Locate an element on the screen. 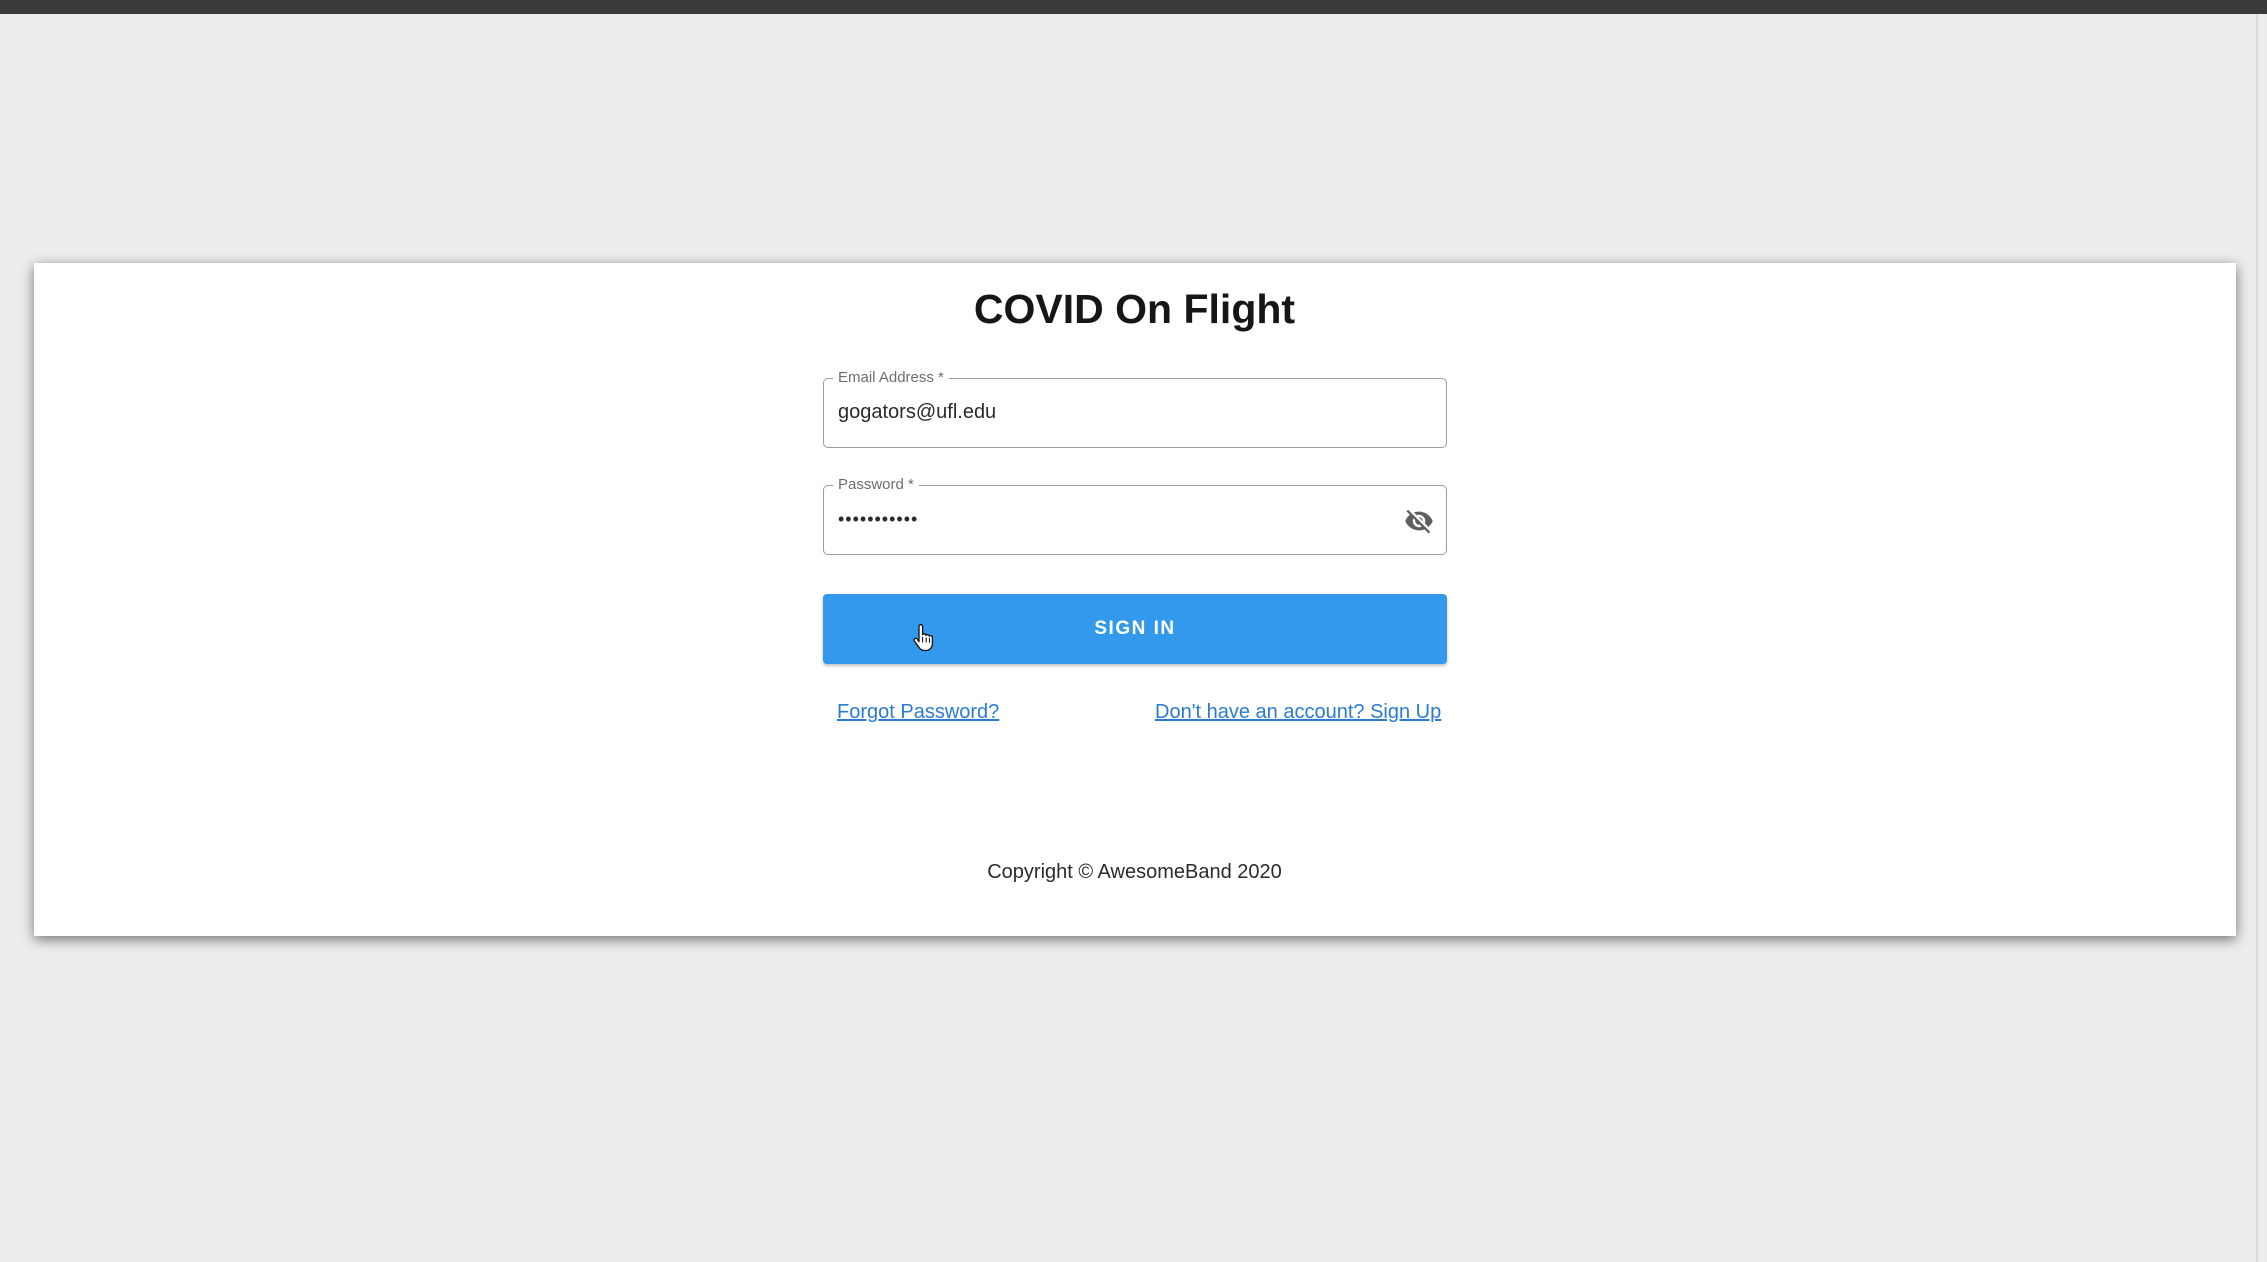 The height and width of the screenshot is (1262, 2267). page-title: COVID On Flight is located at coordinates (1134, 309).